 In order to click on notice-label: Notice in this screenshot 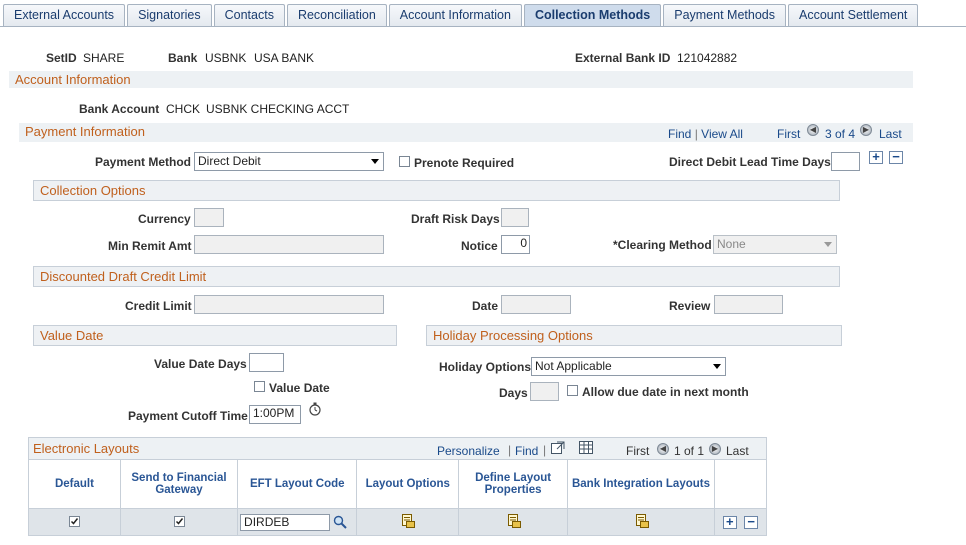, I will do `click(479, 246)`.